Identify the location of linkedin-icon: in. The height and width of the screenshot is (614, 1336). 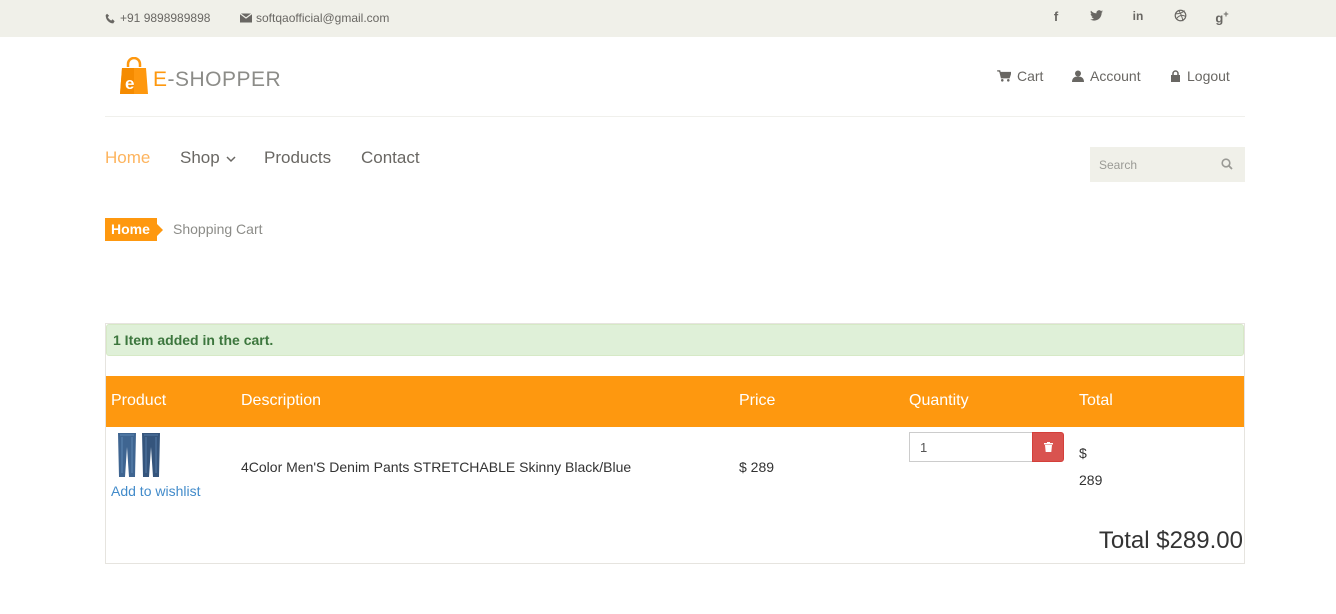
(1138, 16).